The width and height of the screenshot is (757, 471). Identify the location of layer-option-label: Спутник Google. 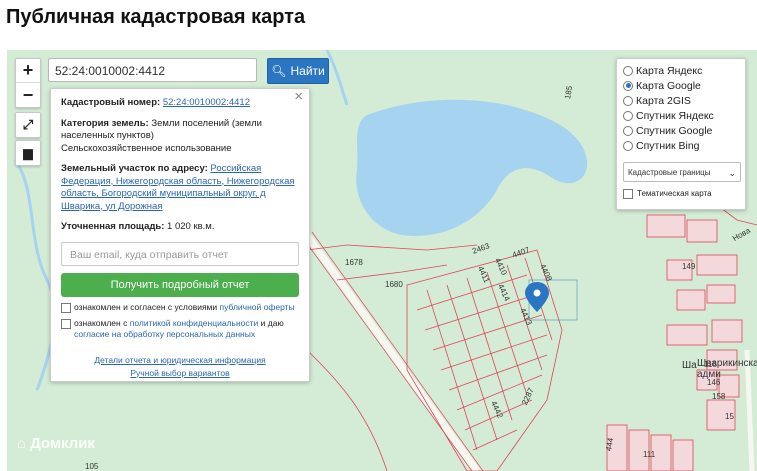
(674, 130).